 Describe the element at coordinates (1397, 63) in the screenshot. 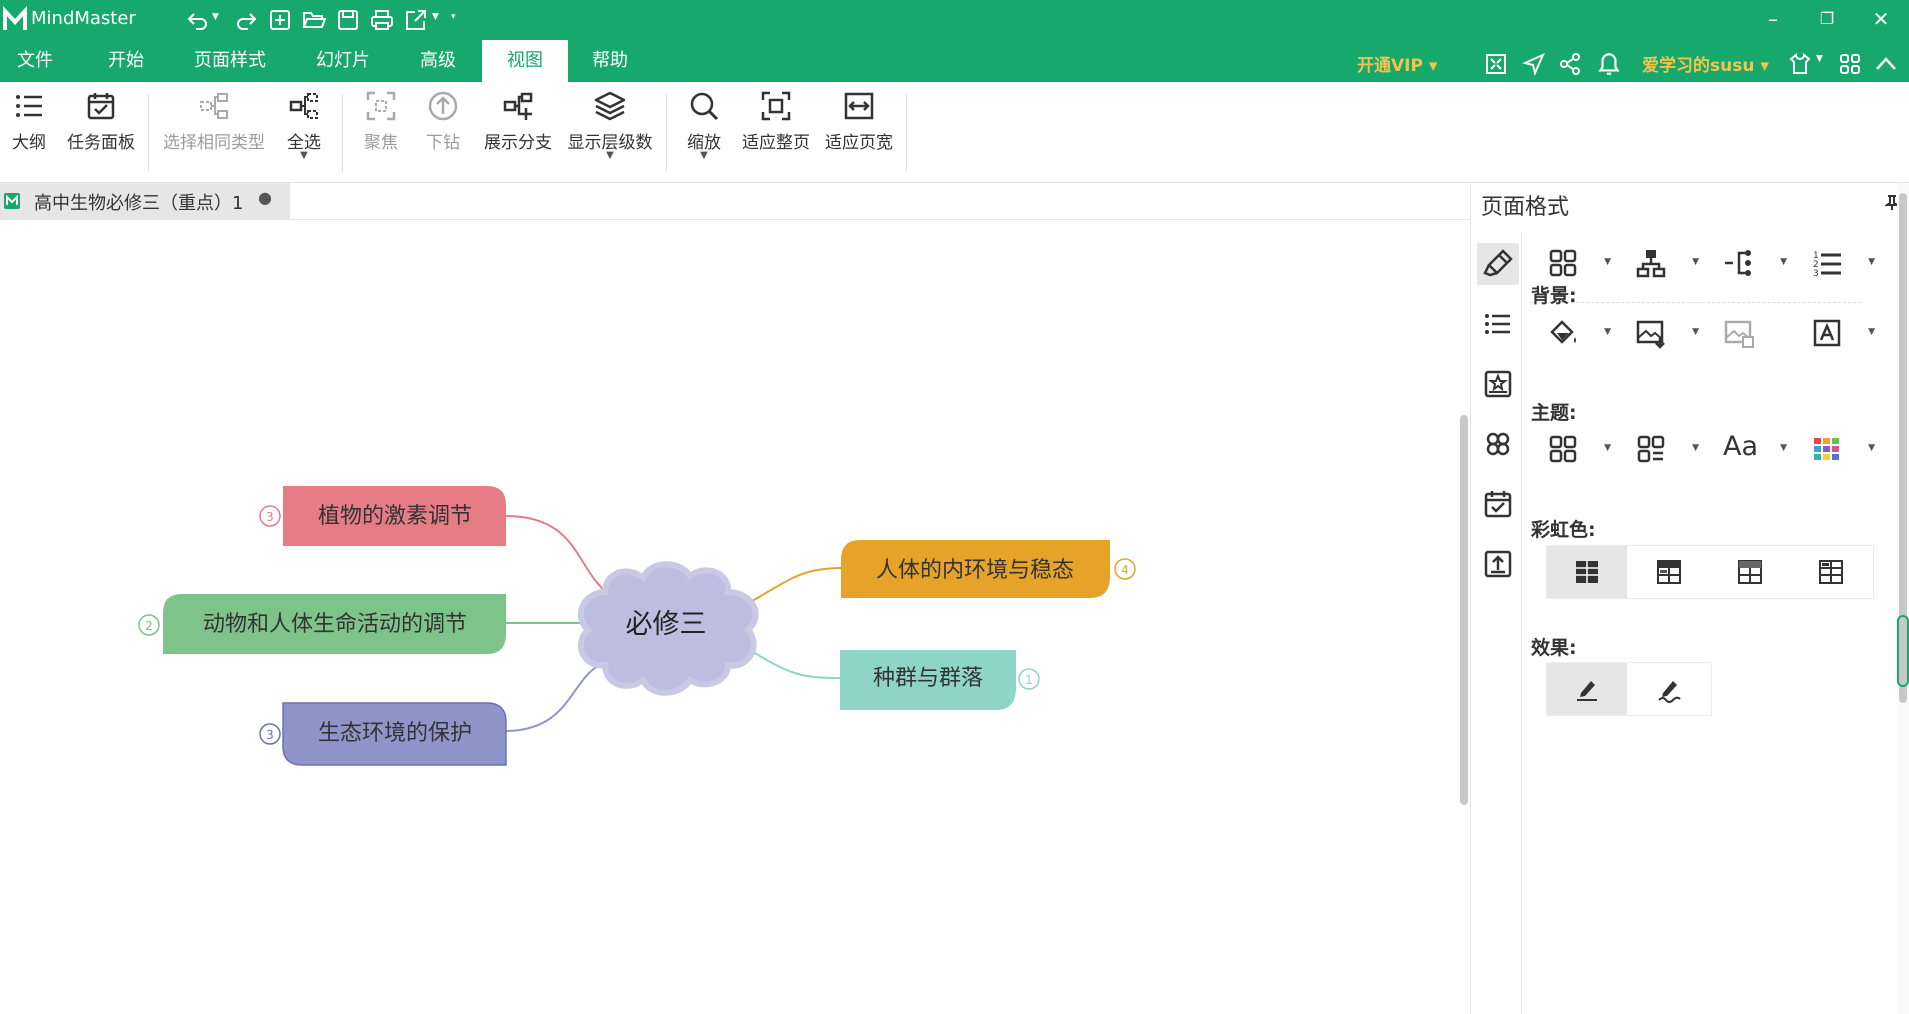

I see `vip-button: 开通VIP ▾` at that location.